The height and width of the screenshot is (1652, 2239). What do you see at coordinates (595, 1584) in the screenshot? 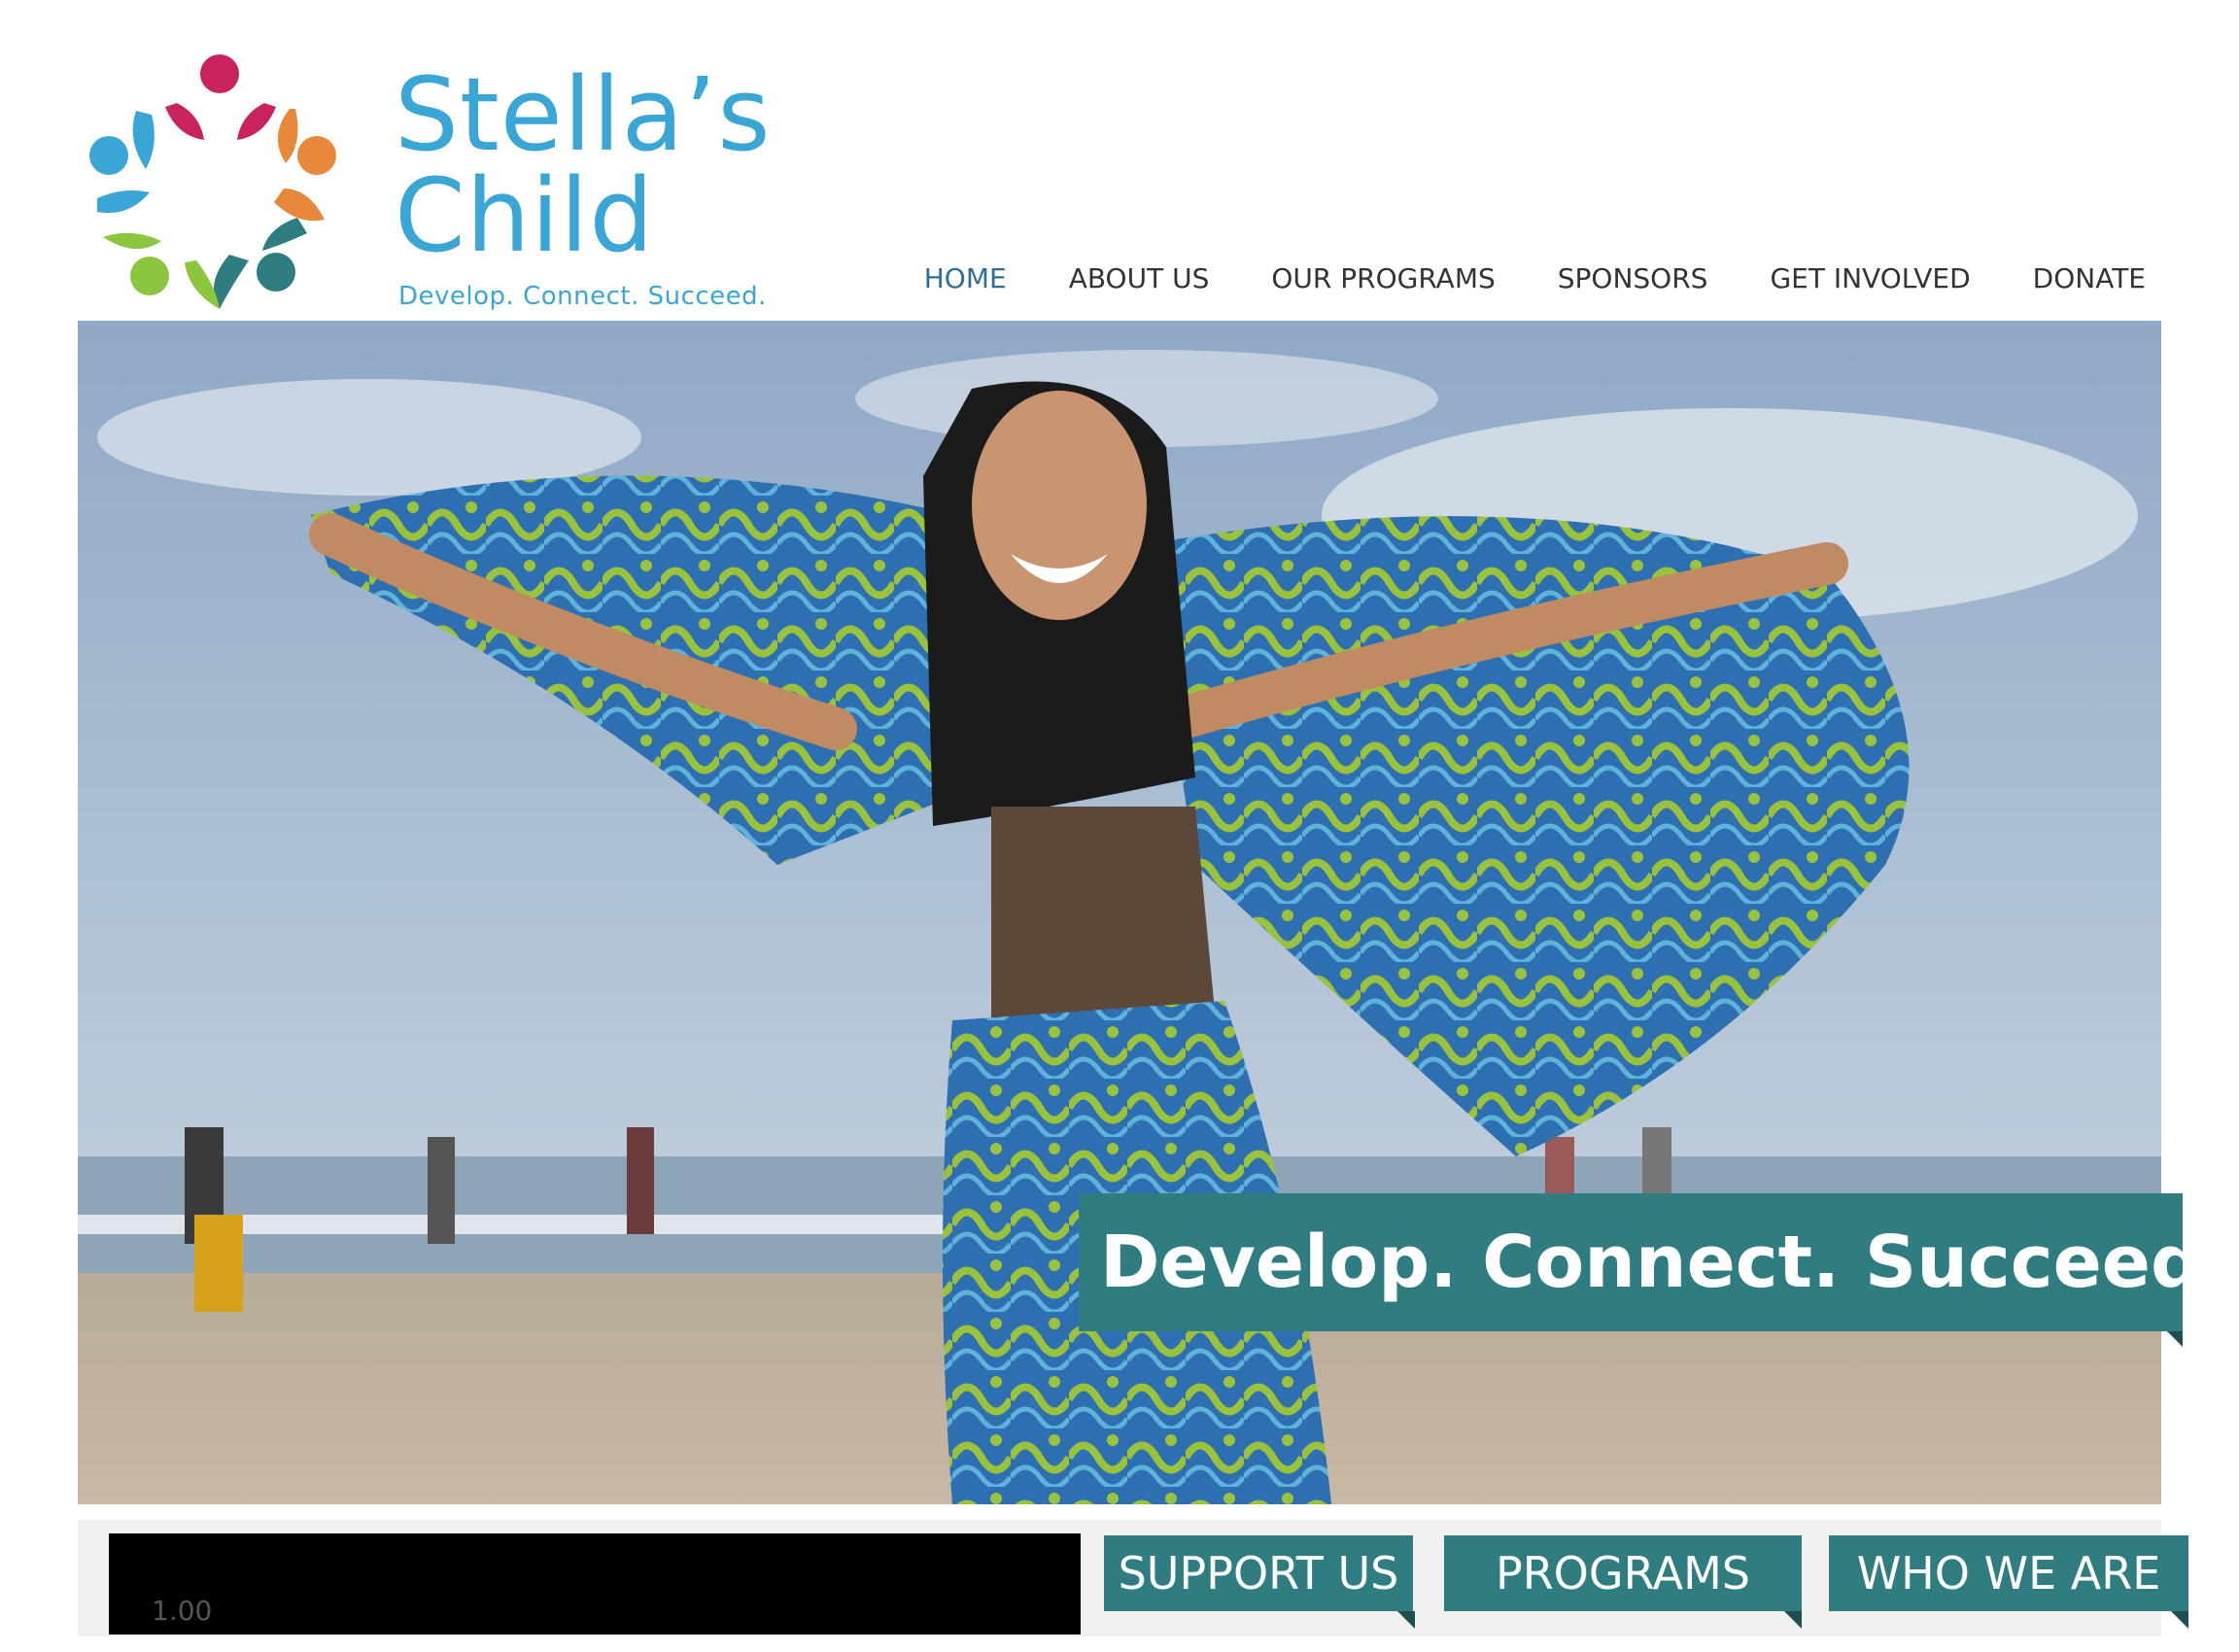
I see `video-player: 1.00` at bounding box center [595, 1584].